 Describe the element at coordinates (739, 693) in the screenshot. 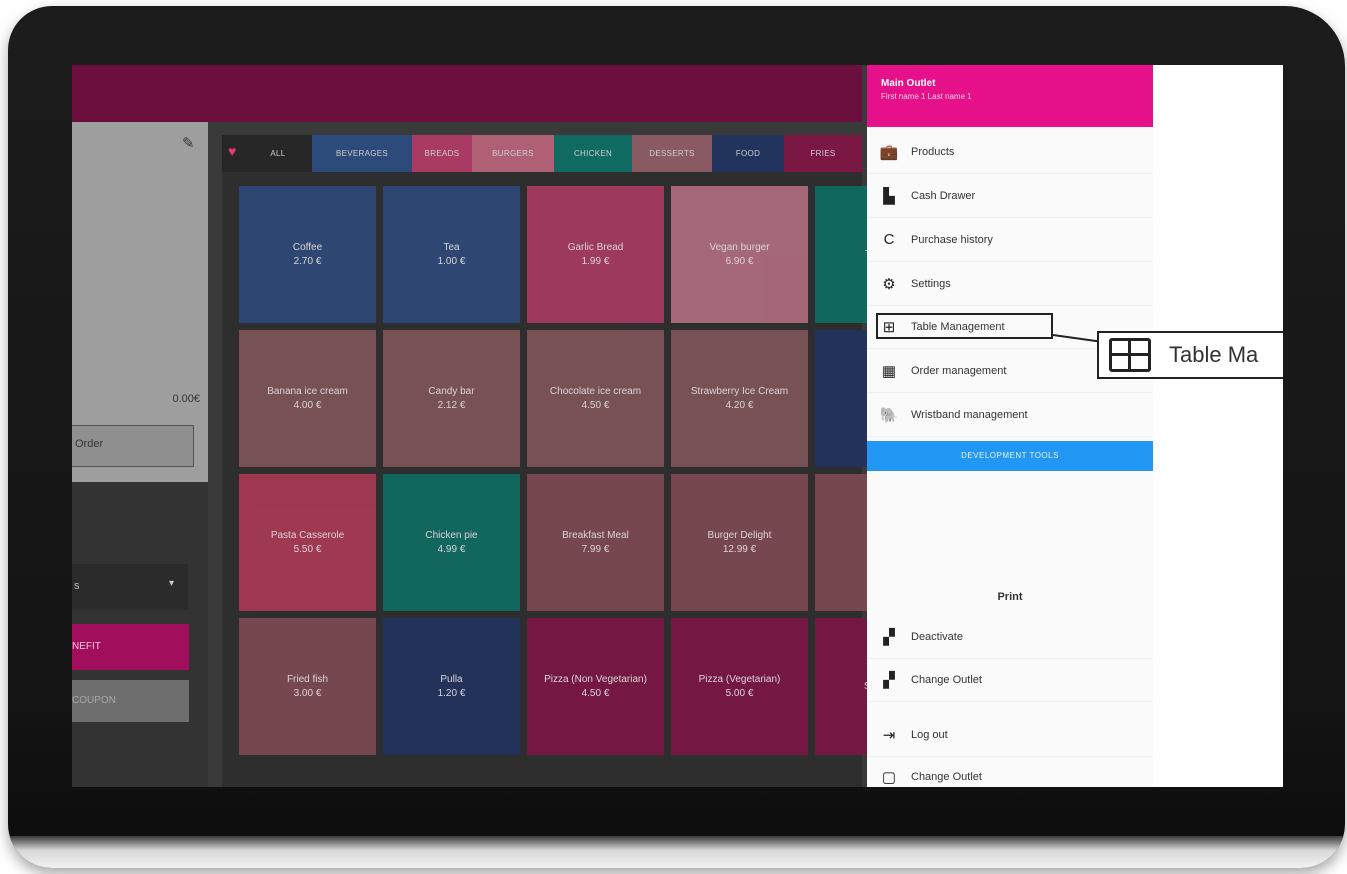

I see `product-price: 5.00 €` at that location.